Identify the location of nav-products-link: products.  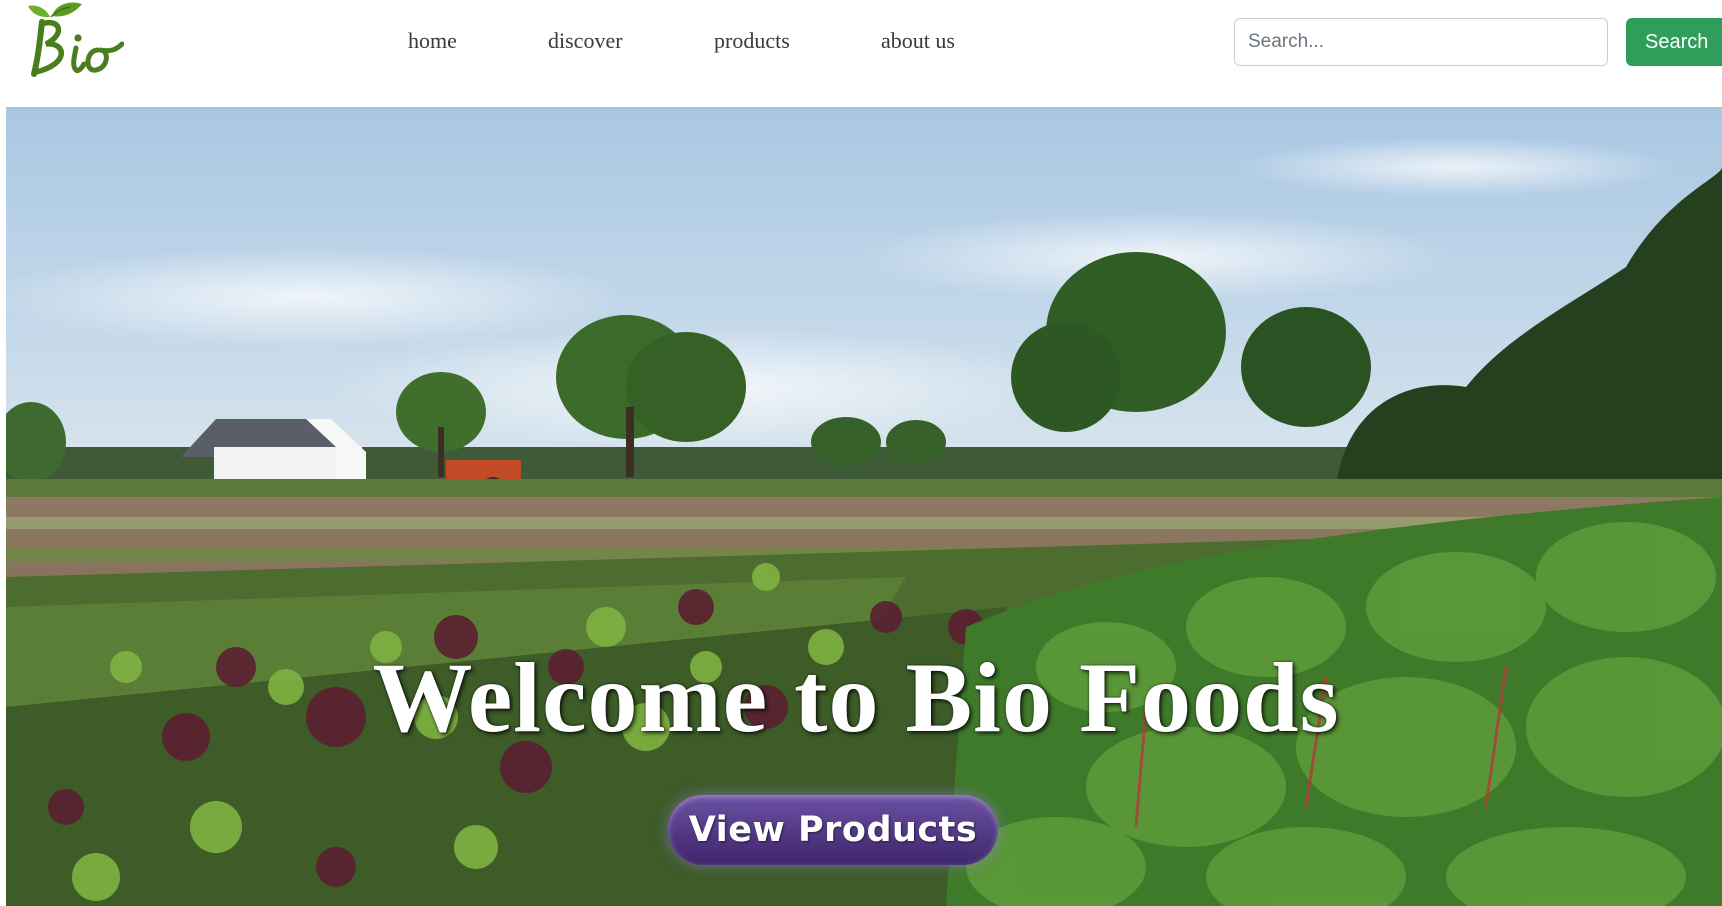
(752, 41).